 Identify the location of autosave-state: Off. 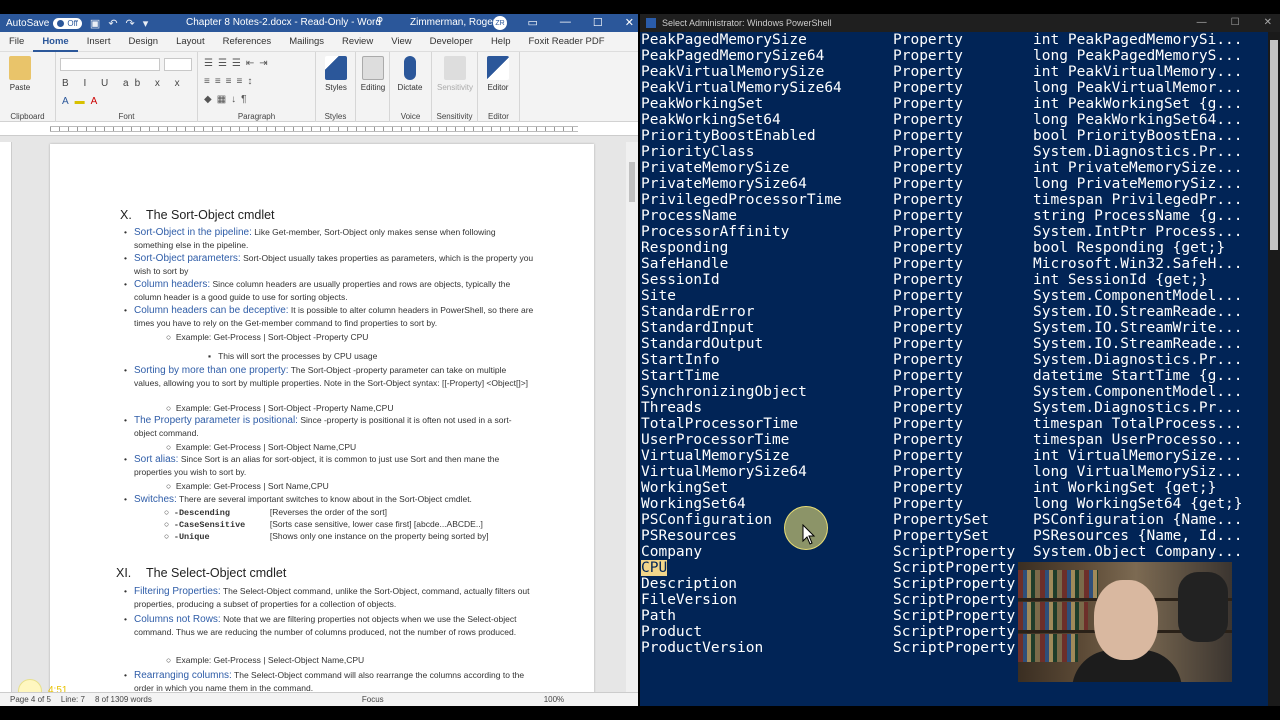
(72, 23).